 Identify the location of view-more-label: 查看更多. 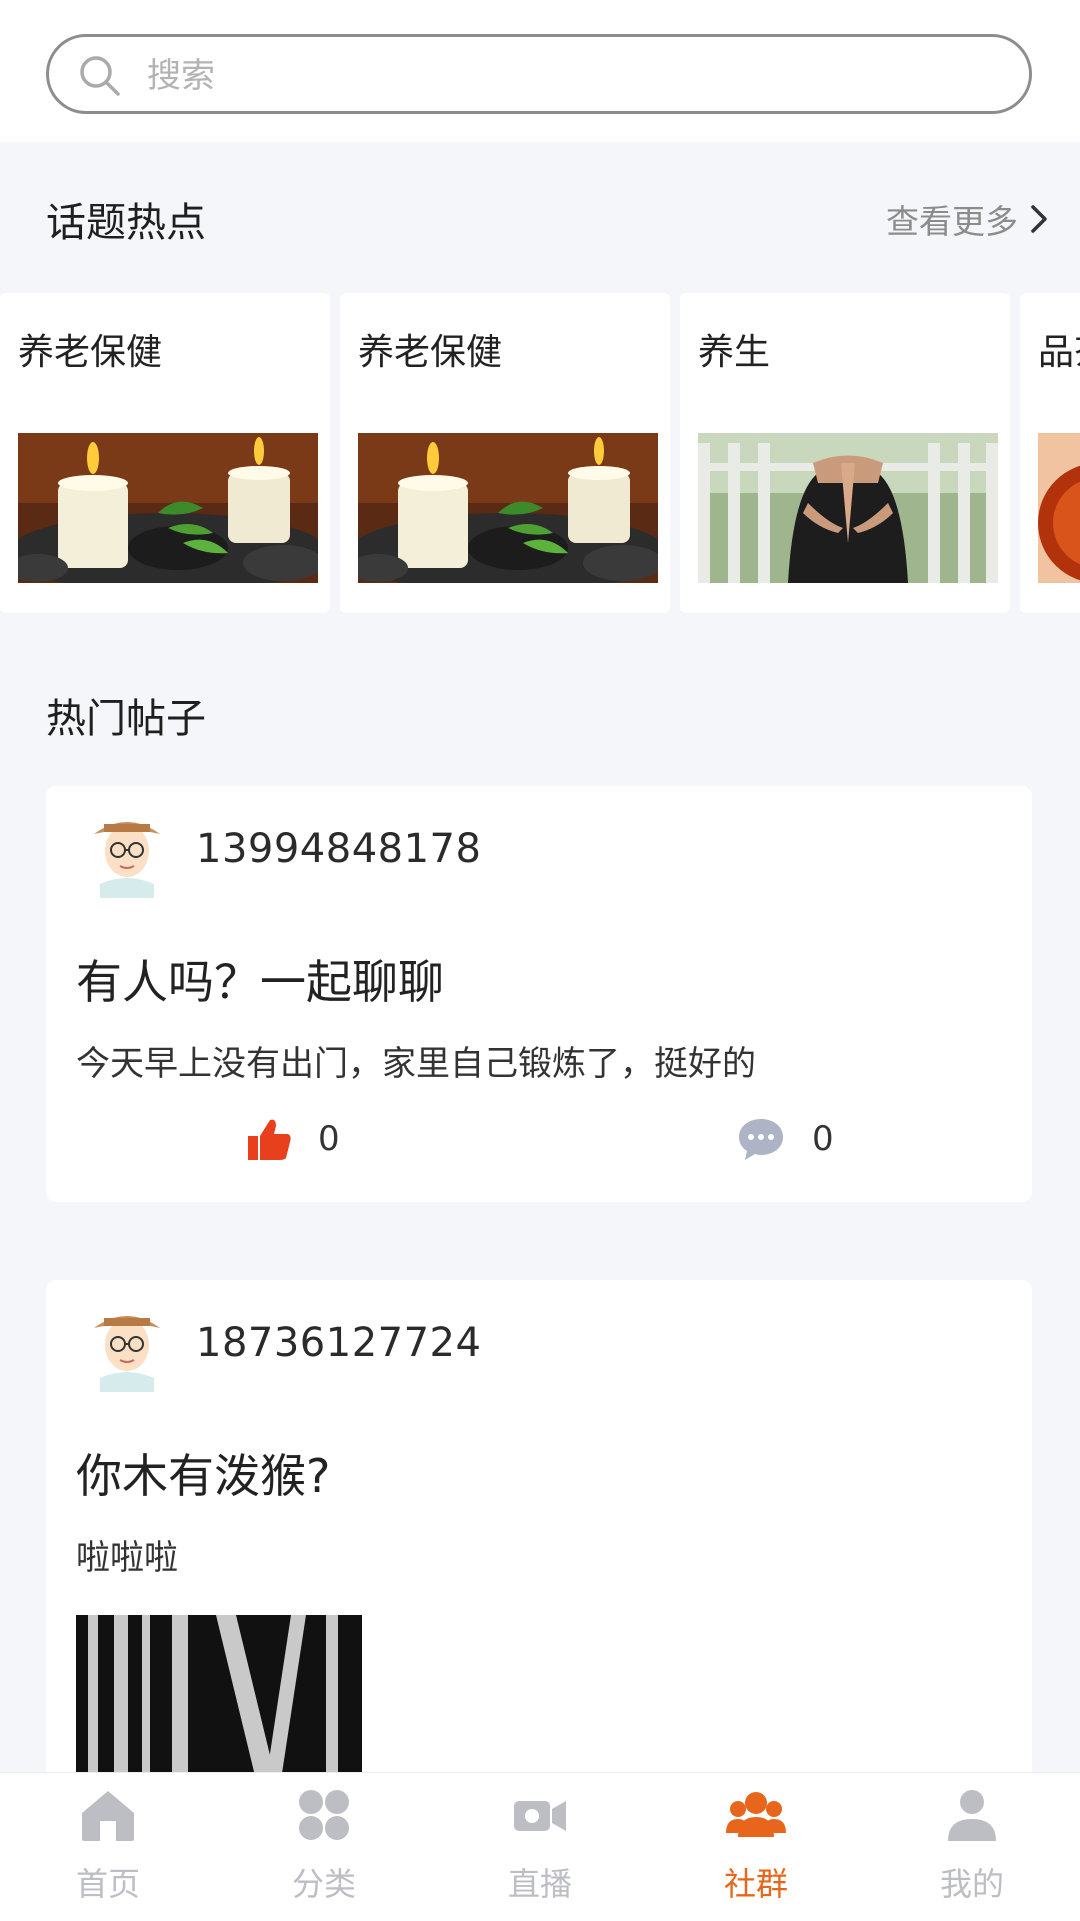
(952, 221).